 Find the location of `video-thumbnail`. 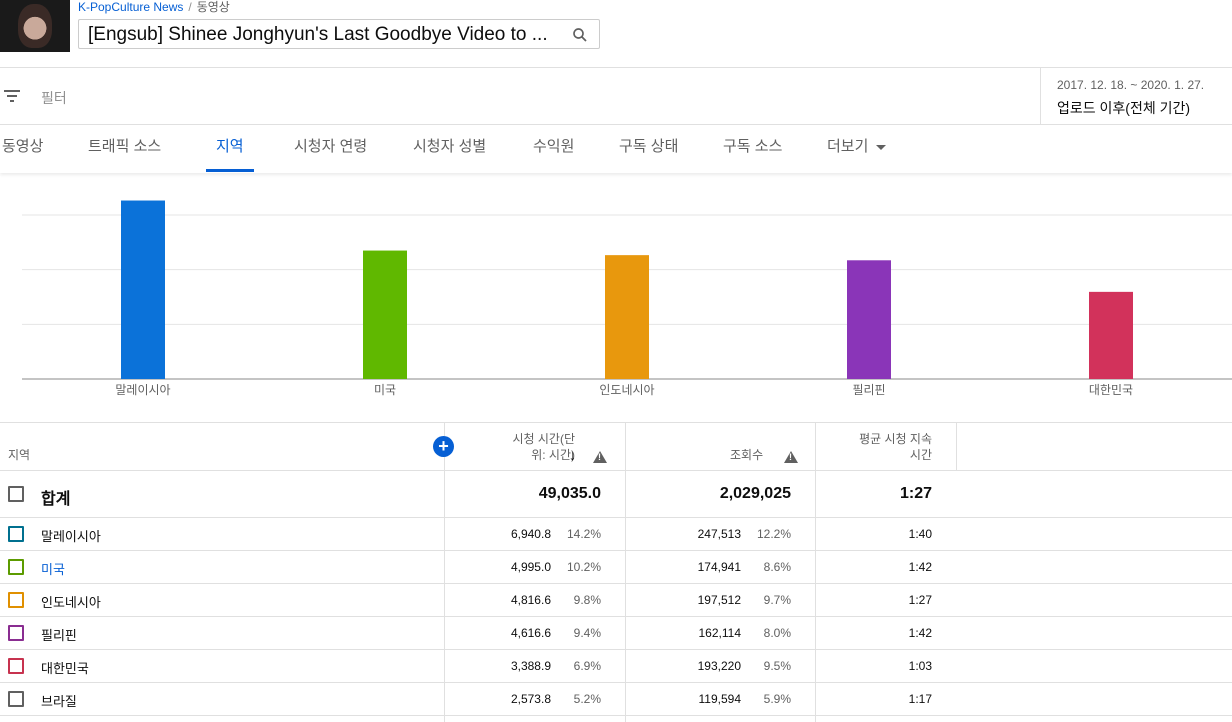

video-thumbnail is located at coordinates (35, 26).